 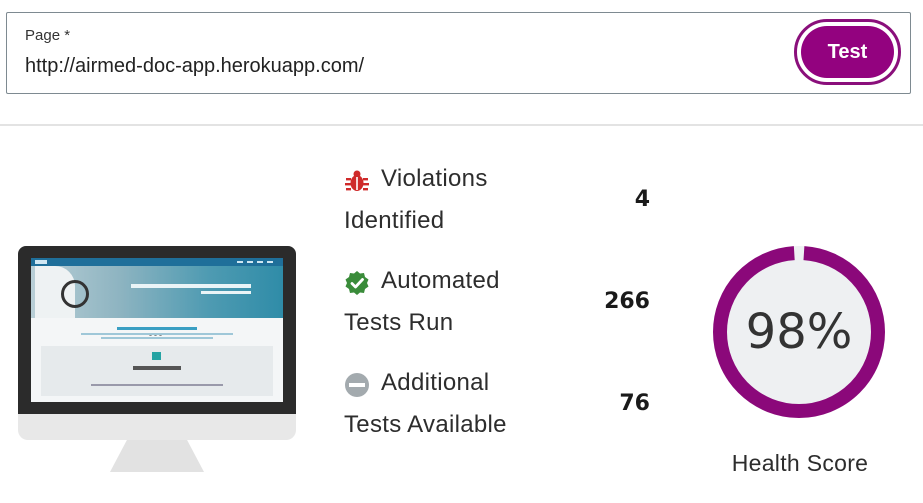 I want to click on health-score-label: Health Score, so click(x=800, y=463).